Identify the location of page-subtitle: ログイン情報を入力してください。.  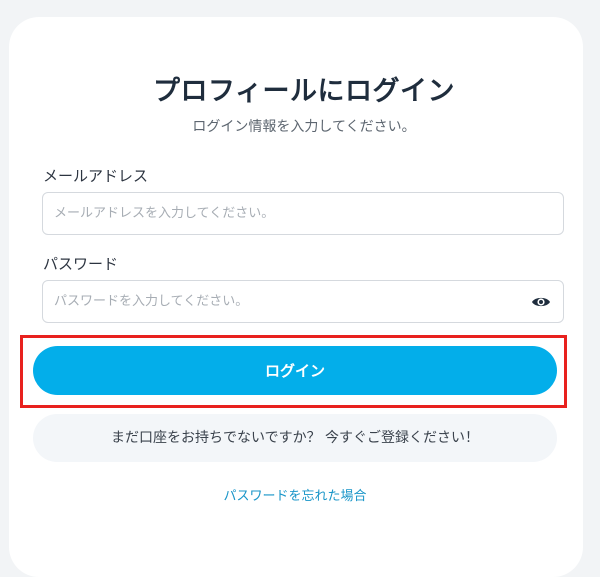
(304, 127).